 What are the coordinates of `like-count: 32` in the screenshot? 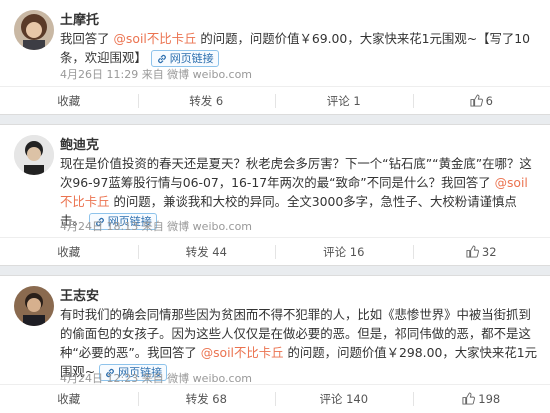 It's located at (489, 251).